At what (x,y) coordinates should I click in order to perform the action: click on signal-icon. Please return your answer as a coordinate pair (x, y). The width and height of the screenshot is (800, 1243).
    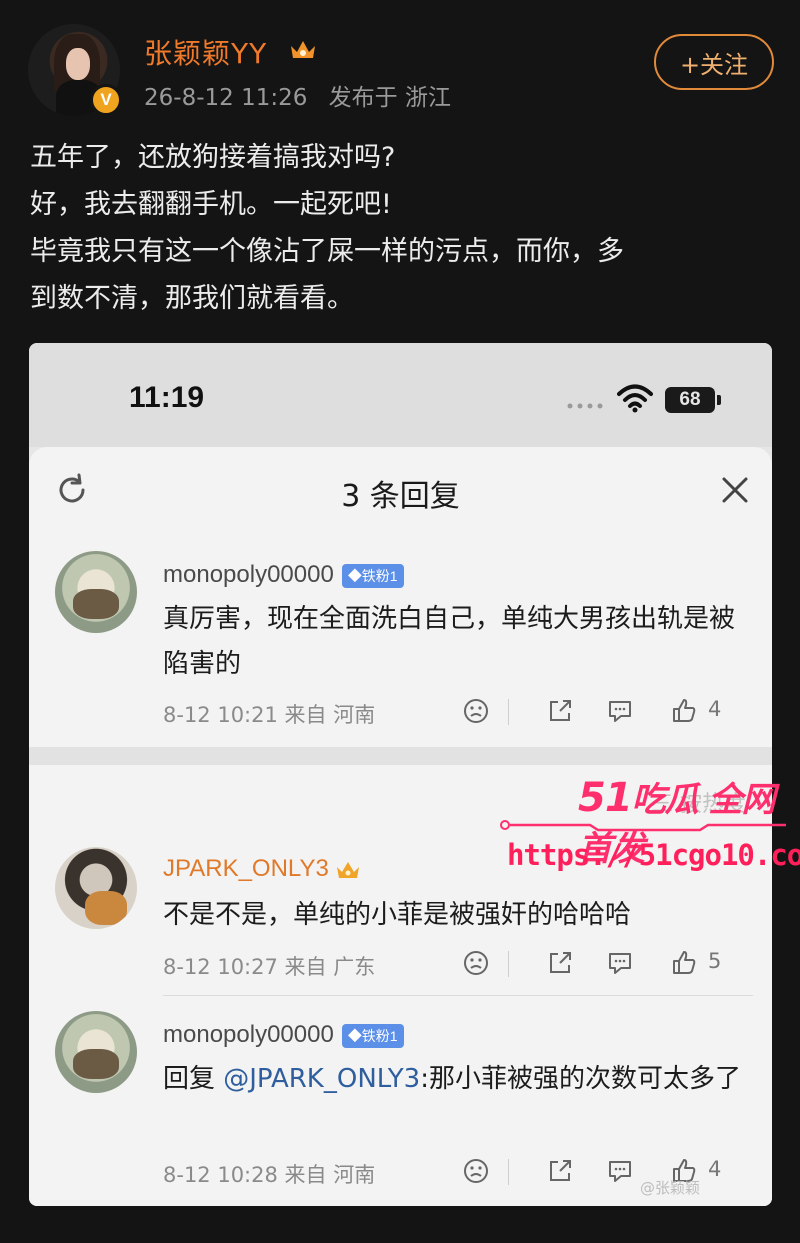
    Looking at the image, I should click on (585, 406).